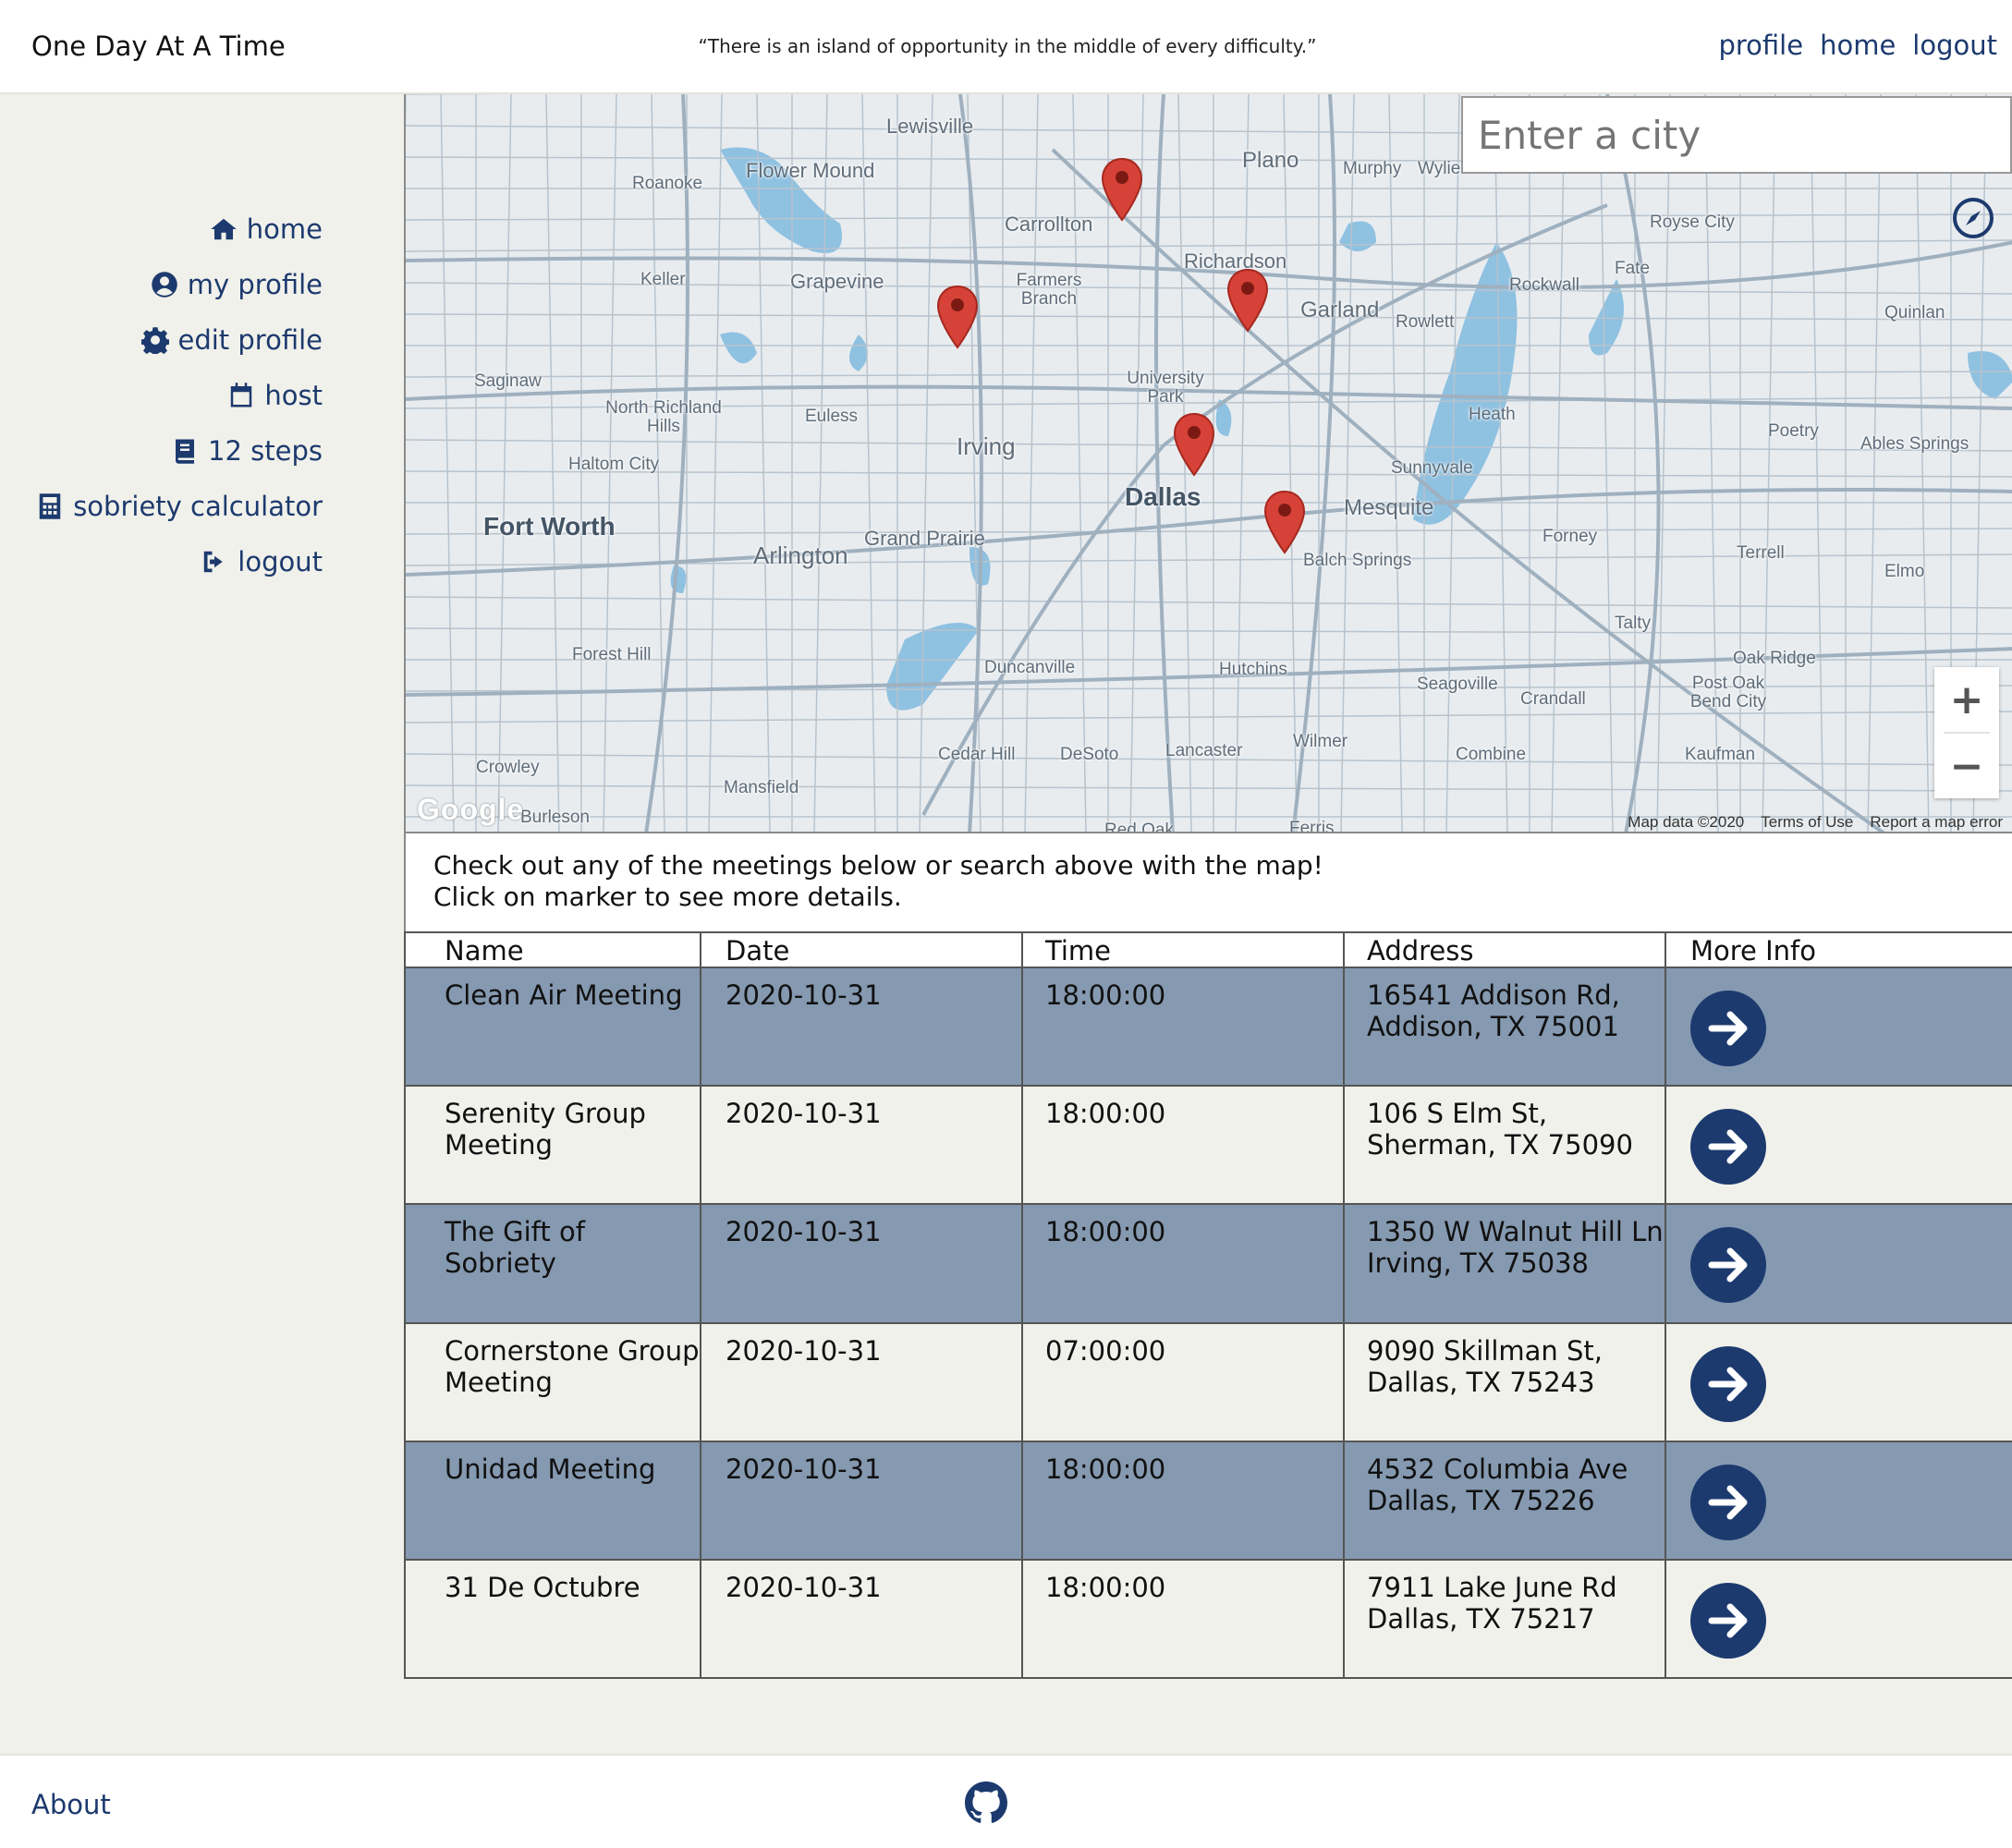 This screenshot has height=1848, width=2012. Describe the element at coordinates (1633, 623) in the screenshot. I see `map-city-label: Talty` at that location.